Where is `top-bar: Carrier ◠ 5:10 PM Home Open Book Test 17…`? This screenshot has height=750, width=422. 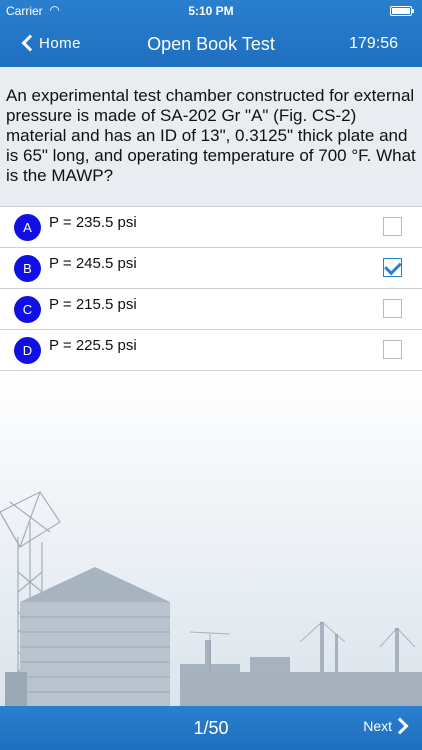 top-bar: Carrier ◠ 5:10 PM Home Open Book Test 17… is located at coordinates (211, 33).